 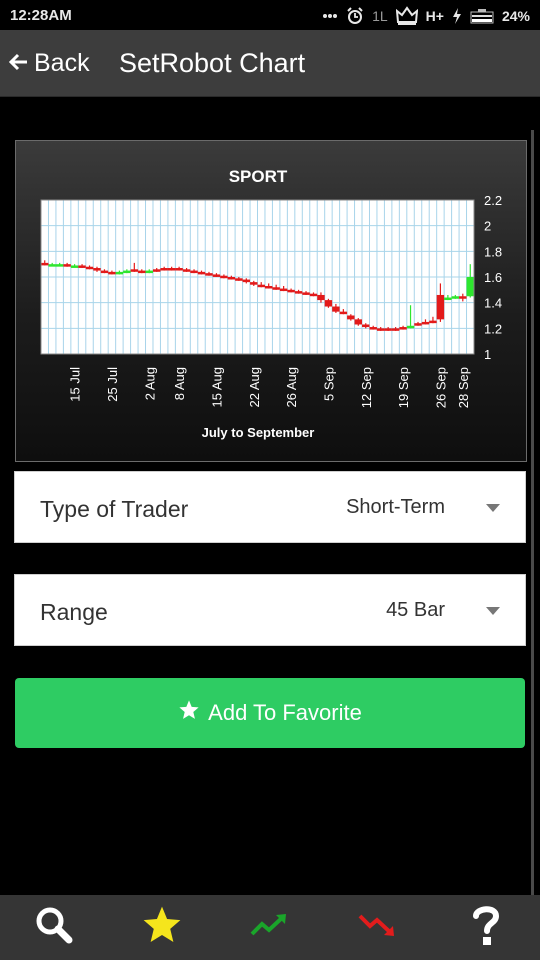 What do you see at coordinates (258, 432) in the screenshot?
I see `x-axis-label: July to September` at bounding box center [258, 432].